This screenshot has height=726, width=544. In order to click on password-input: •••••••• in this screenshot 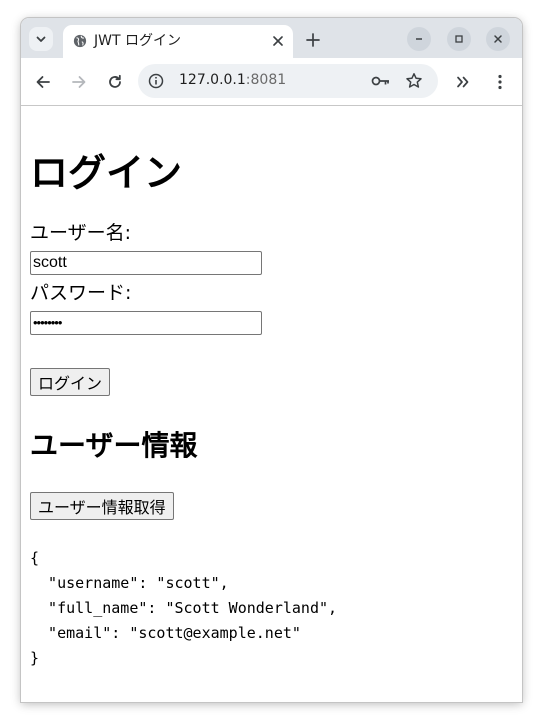, I will do `click(146, 323)`.